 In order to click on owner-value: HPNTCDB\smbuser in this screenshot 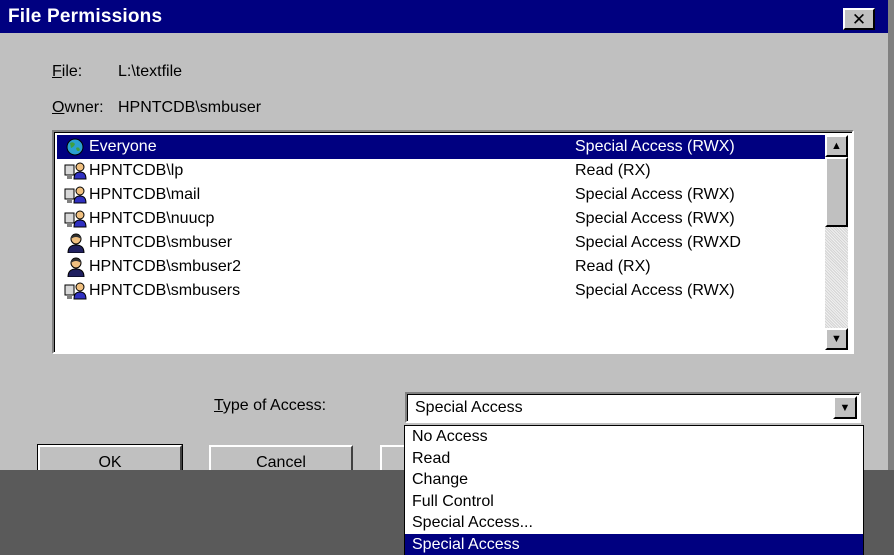, I will do `click(190, 107)`.